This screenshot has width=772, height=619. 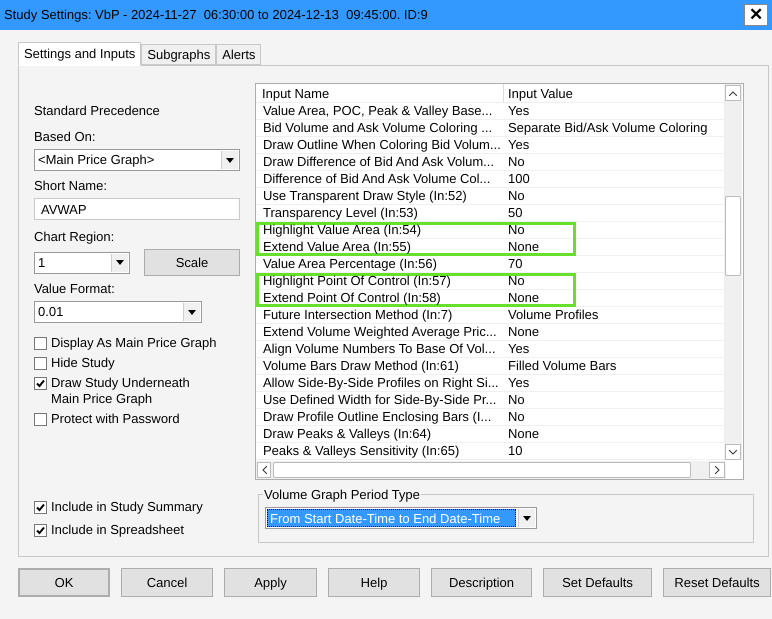 What do you see at coordinates (347, 434) in the screenshot?
I see `table-cell-text: Draw Peaks & Valleys (In:64)` at bounding box center [347, 434].